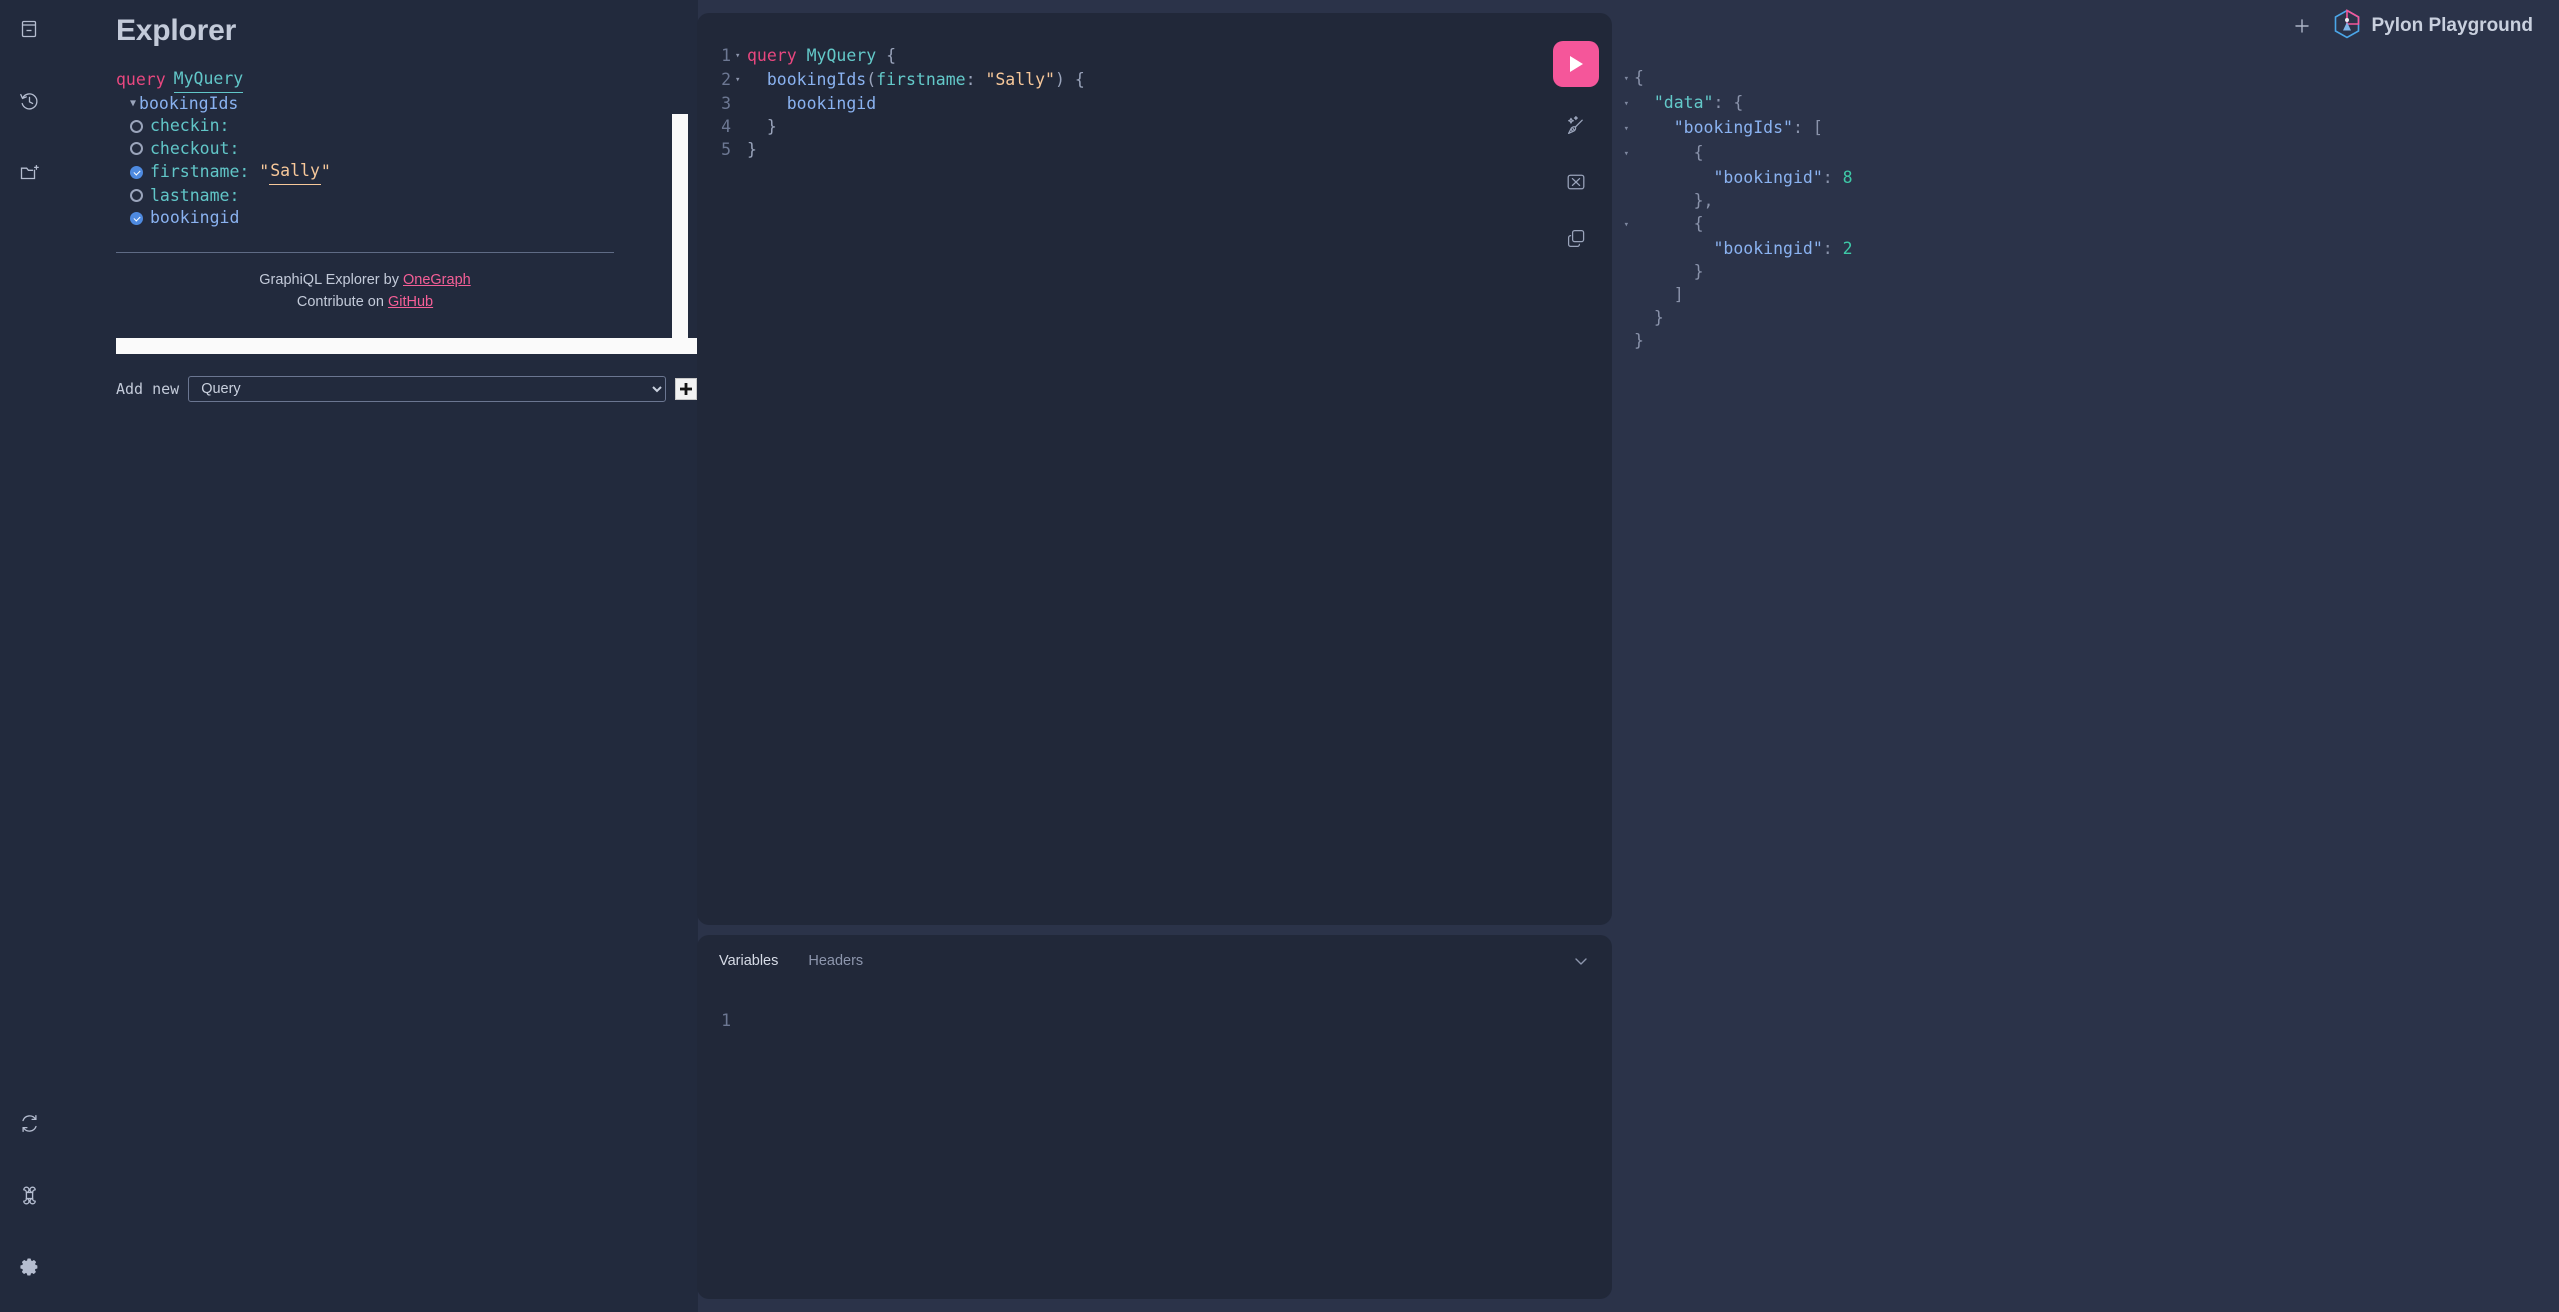 Image resolution: width=2559 pixels, height=1312 pixels. Describe the element at coordinates (365, 302) in the screenshot. I see `explorer-footer-line-2: Contribute on GitHub` at that location.